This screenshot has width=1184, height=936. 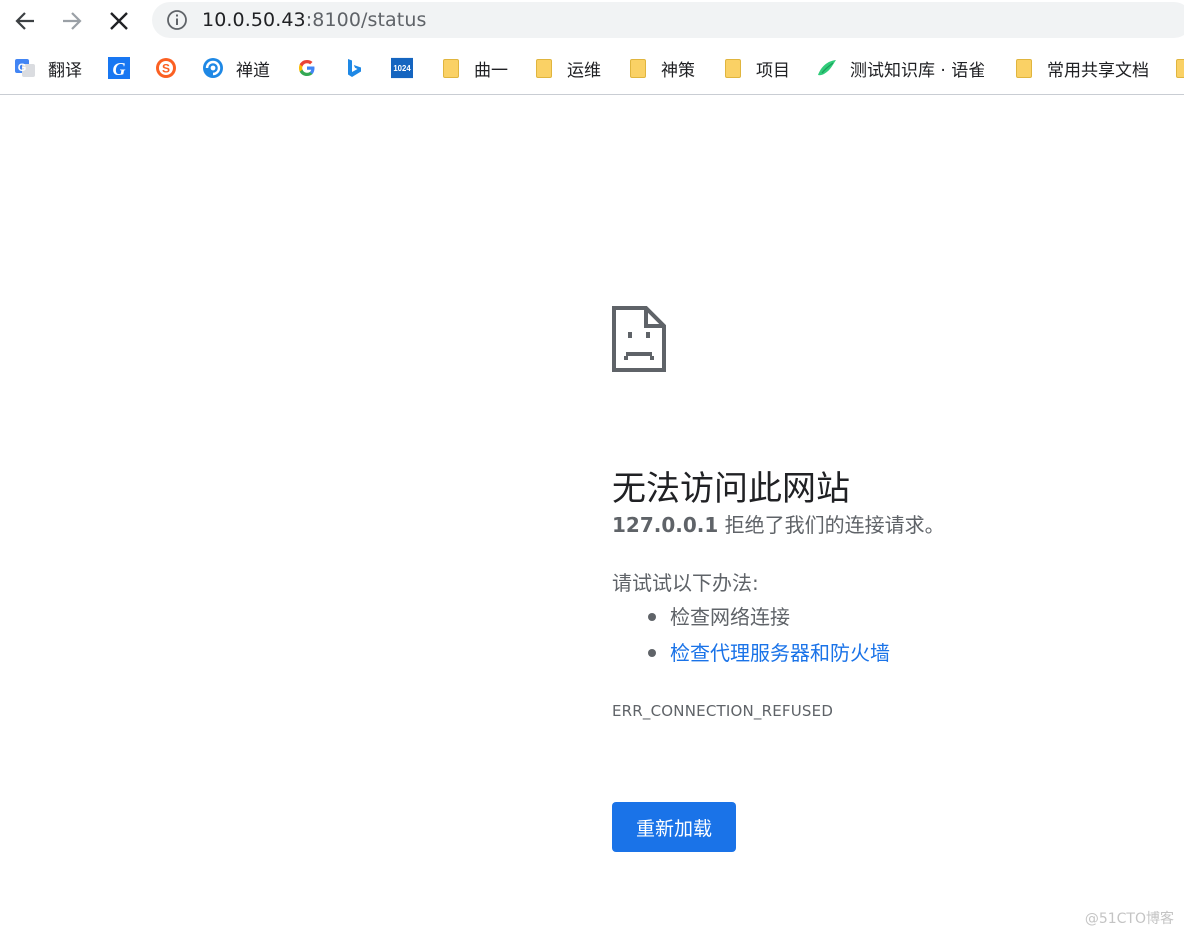 What do you see at coordinates (1098, 70) in the screenshot?
I see `bookmark-label: 常用共享文档` at bounding box center [1098, 70].